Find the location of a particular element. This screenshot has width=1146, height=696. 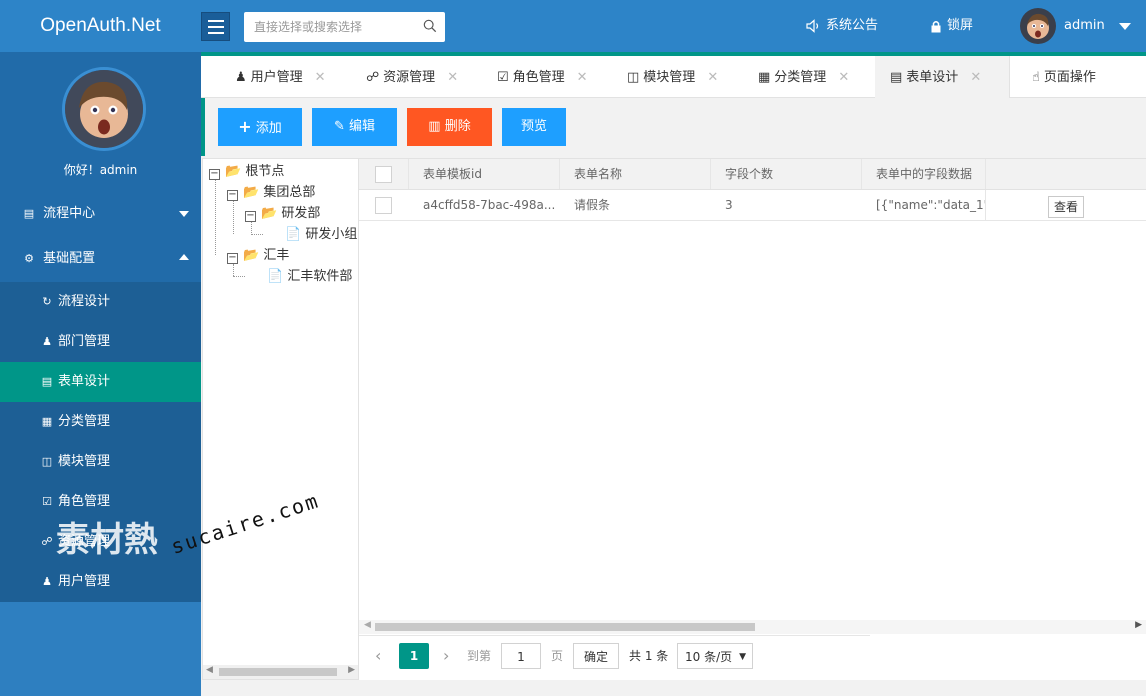

view-button: 查看 is located at coordinates (1066, 207).